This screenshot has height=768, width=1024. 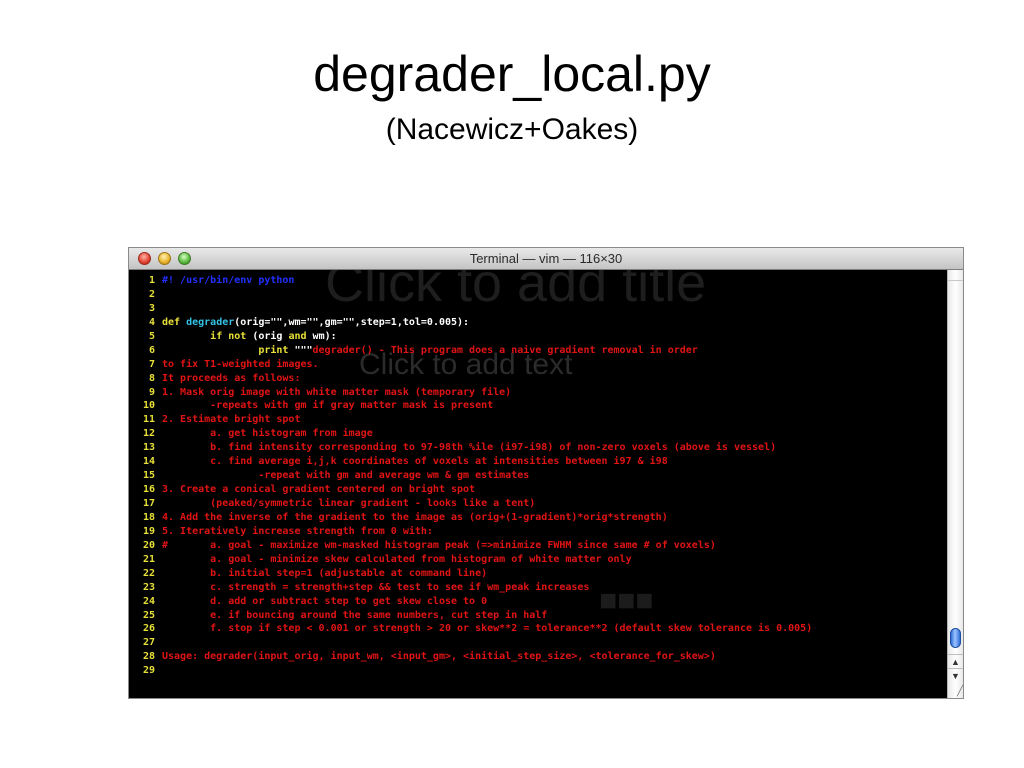 What do you see at coordinates (955, 661) in the screenshot?
I see `scroll-up-arrow-icon: ▲` at bounding box center [955, 661].